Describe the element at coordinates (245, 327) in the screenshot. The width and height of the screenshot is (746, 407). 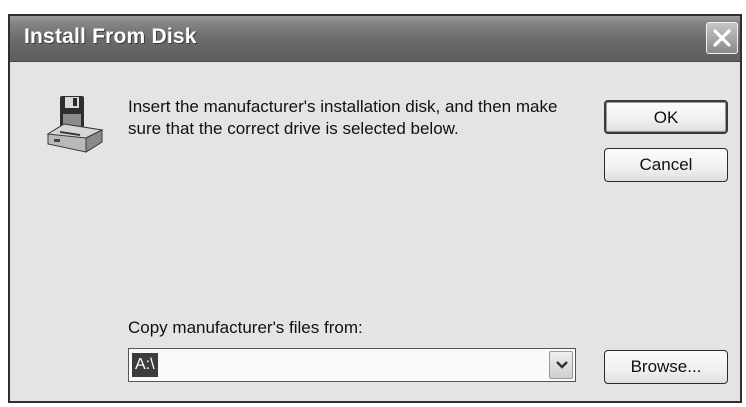
I see `copy-from-label: Copy manufacturer's files from:` at that location.